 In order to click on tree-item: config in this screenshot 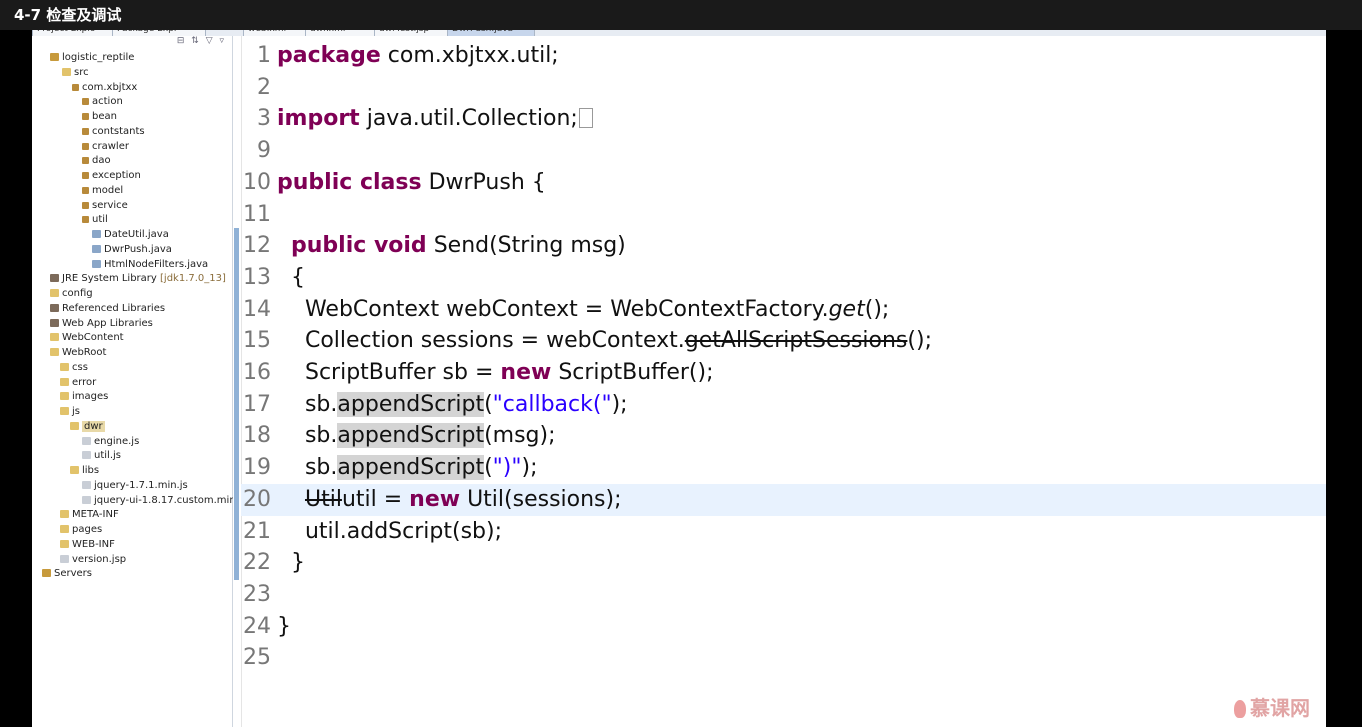, I will do `click(71, 293)`.